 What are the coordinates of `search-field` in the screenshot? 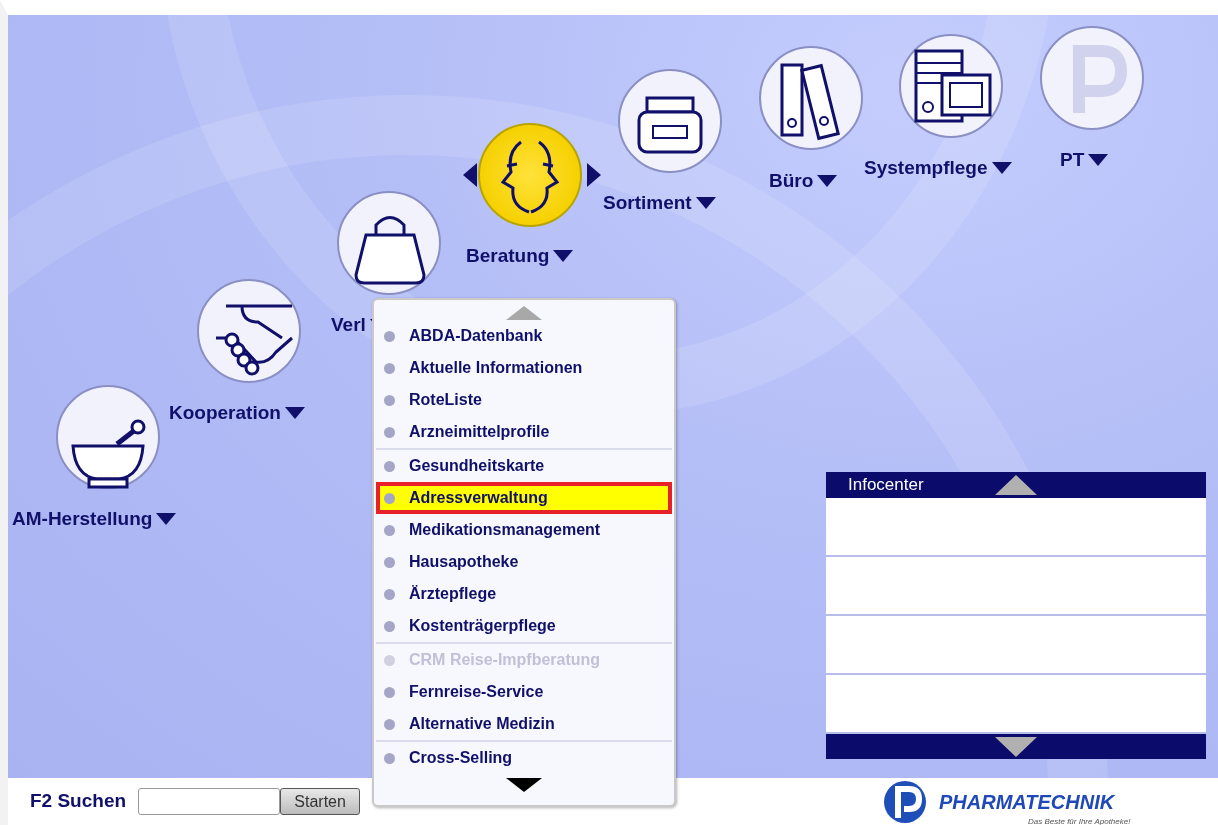 It's located at (209, 801).